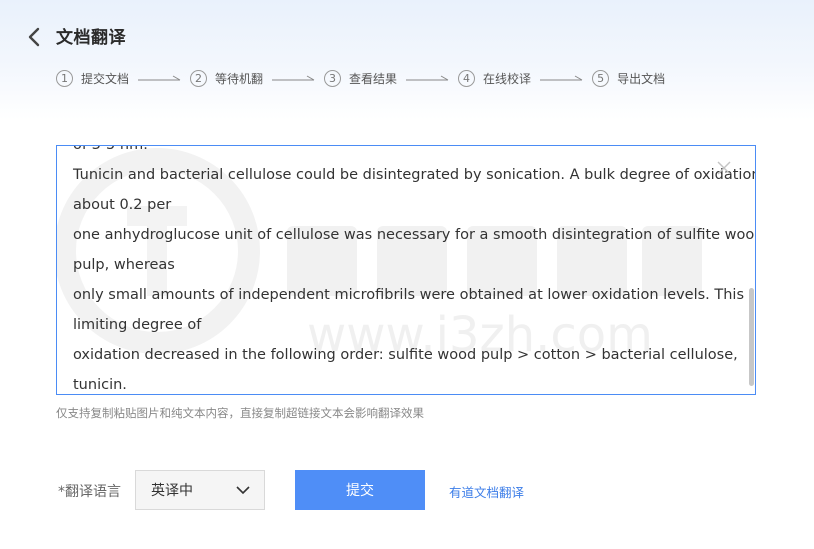 This screenshot has height=549, width=814. What do you see at coordinates (601, 78) in the screenshot?
I see `step-number: 5` at bounding box center [601, 78].